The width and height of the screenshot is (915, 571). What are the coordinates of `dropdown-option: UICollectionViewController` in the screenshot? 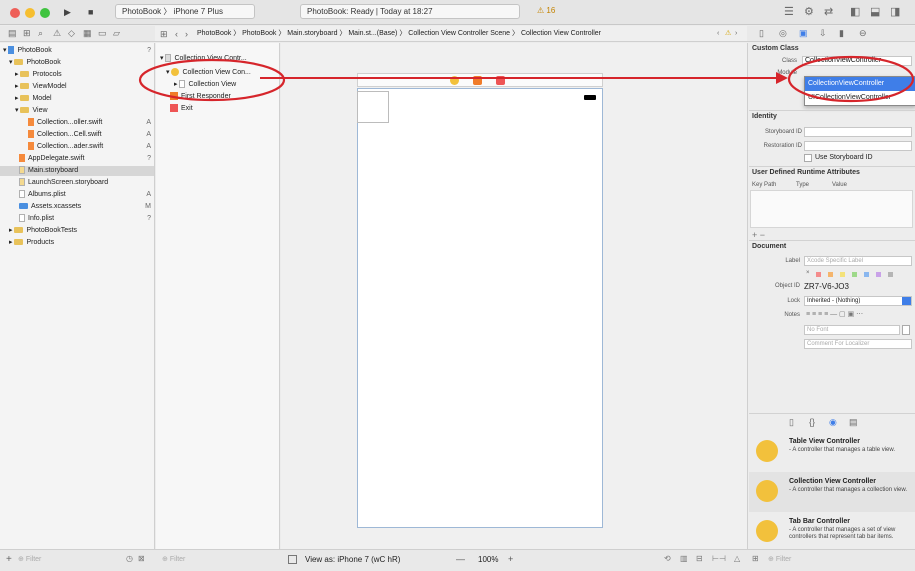 It's located at (860, 98).